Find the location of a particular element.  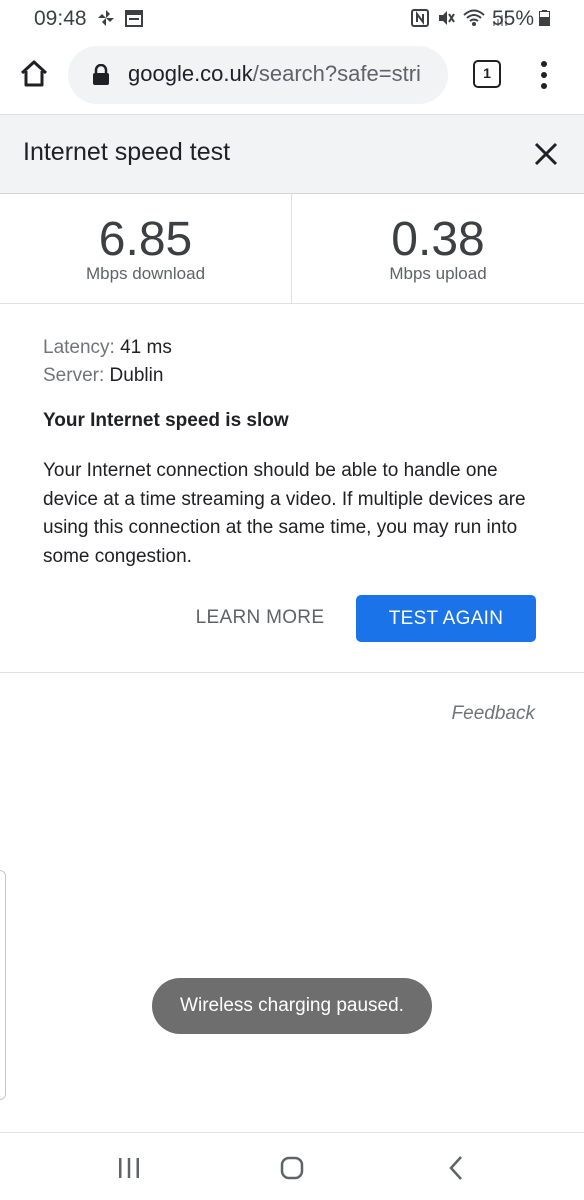

speed-results: 6.85 Mbps download 0.38 Mbps upload is located at coordinates (292, 249).